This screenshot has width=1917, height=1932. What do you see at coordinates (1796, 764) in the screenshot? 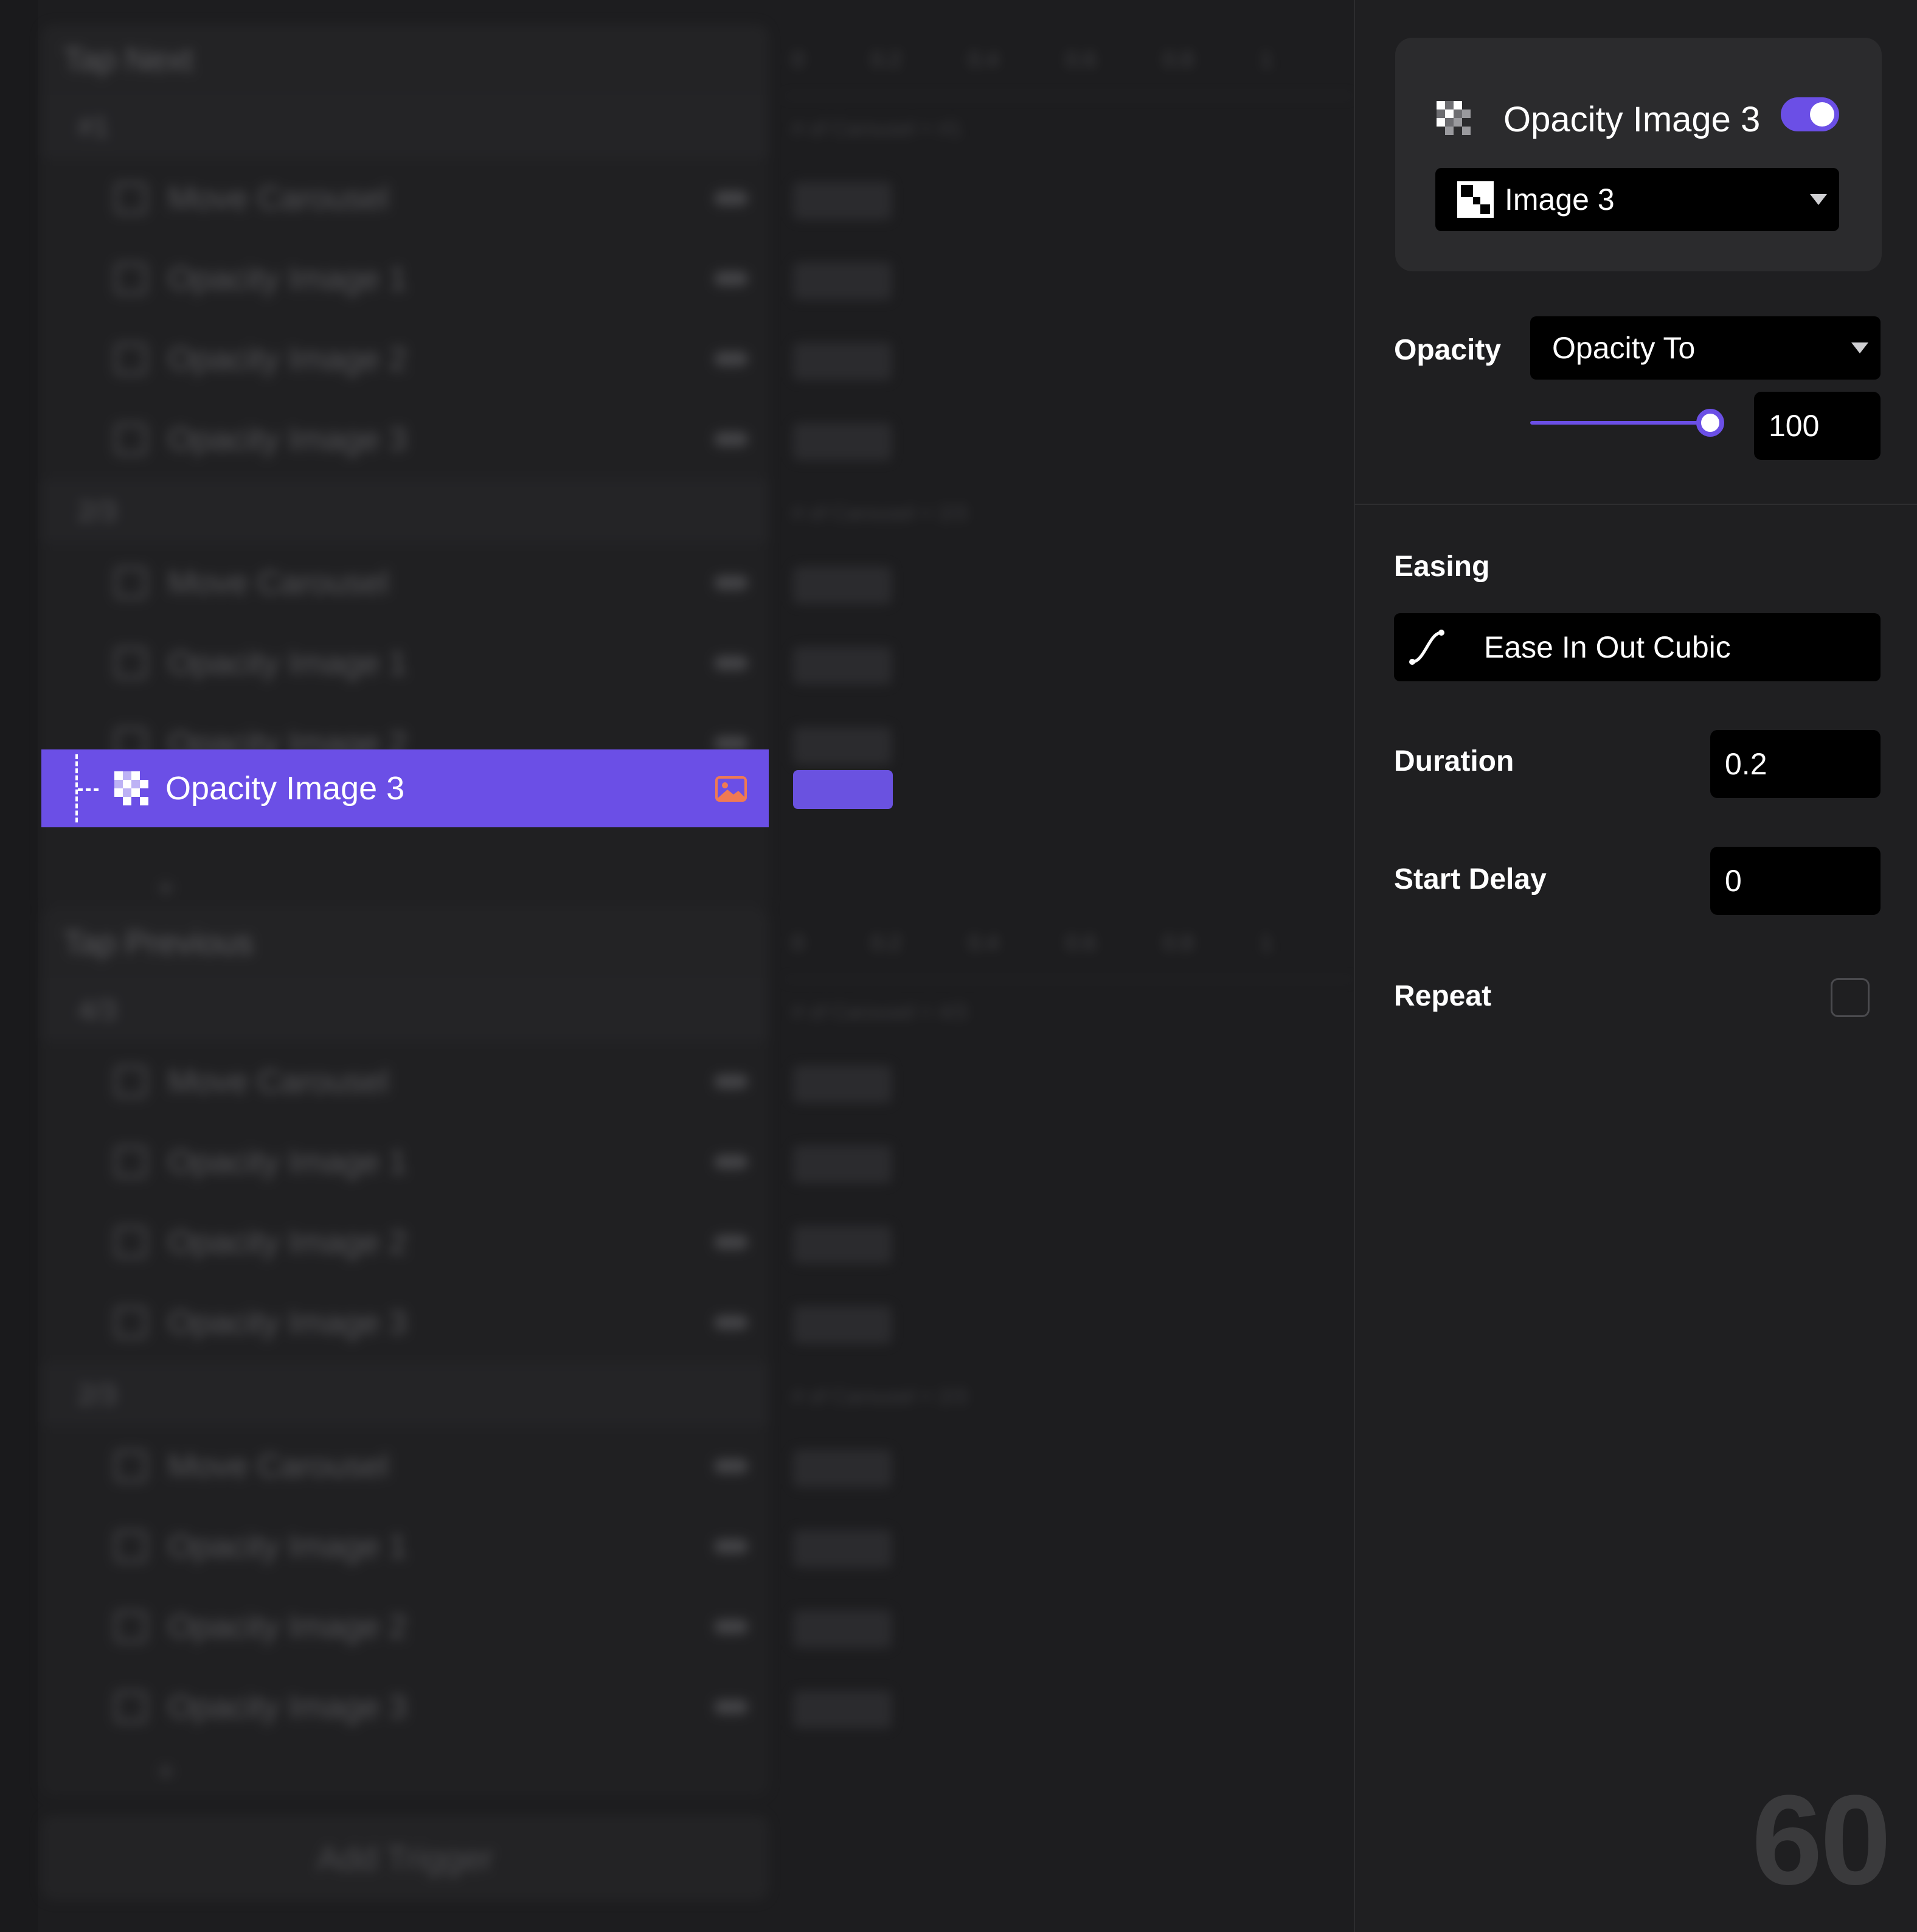
I see `duration-field: 0.2` at bounding box center [1796, 764].